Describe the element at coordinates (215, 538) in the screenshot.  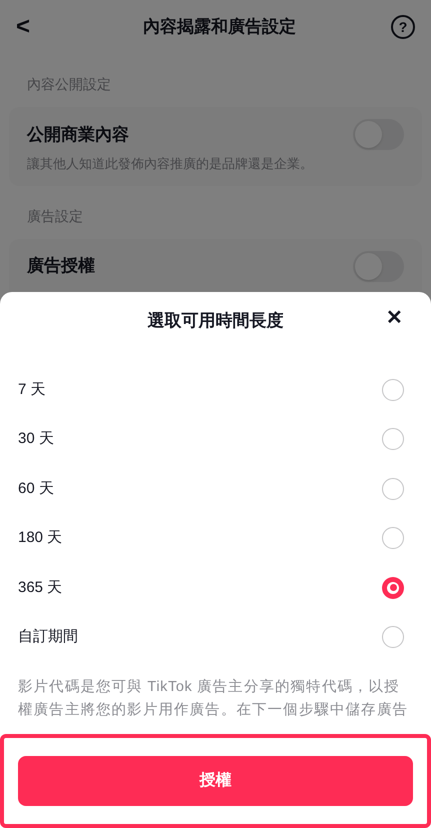
I see `duration-option: 180 天` at that location.